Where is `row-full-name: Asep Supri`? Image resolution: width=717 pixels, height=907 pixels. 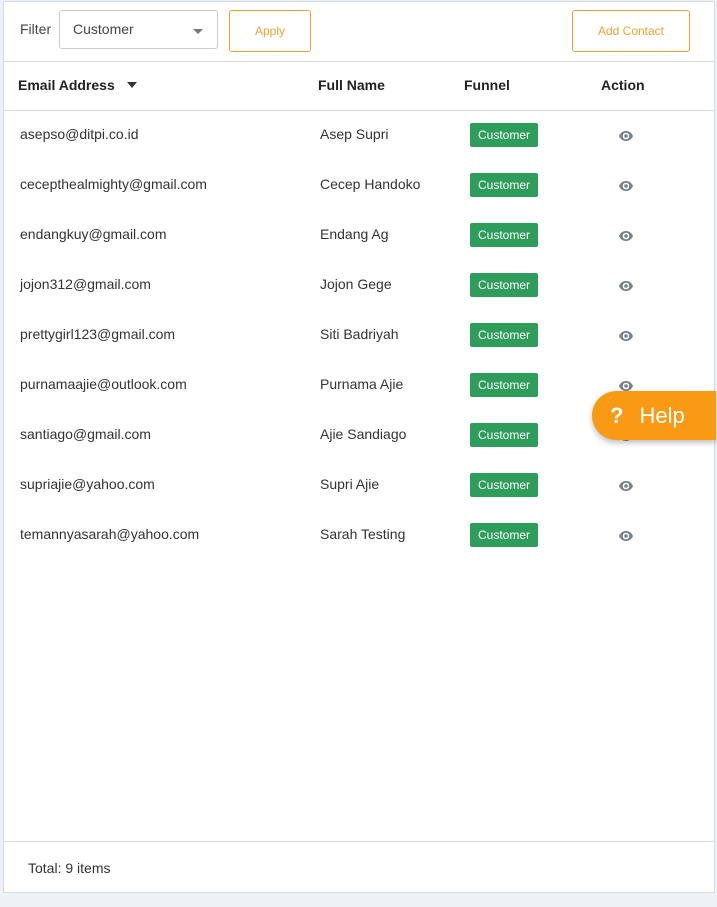 row-full-name: Asep Supri is located at coordinates (354, 134).